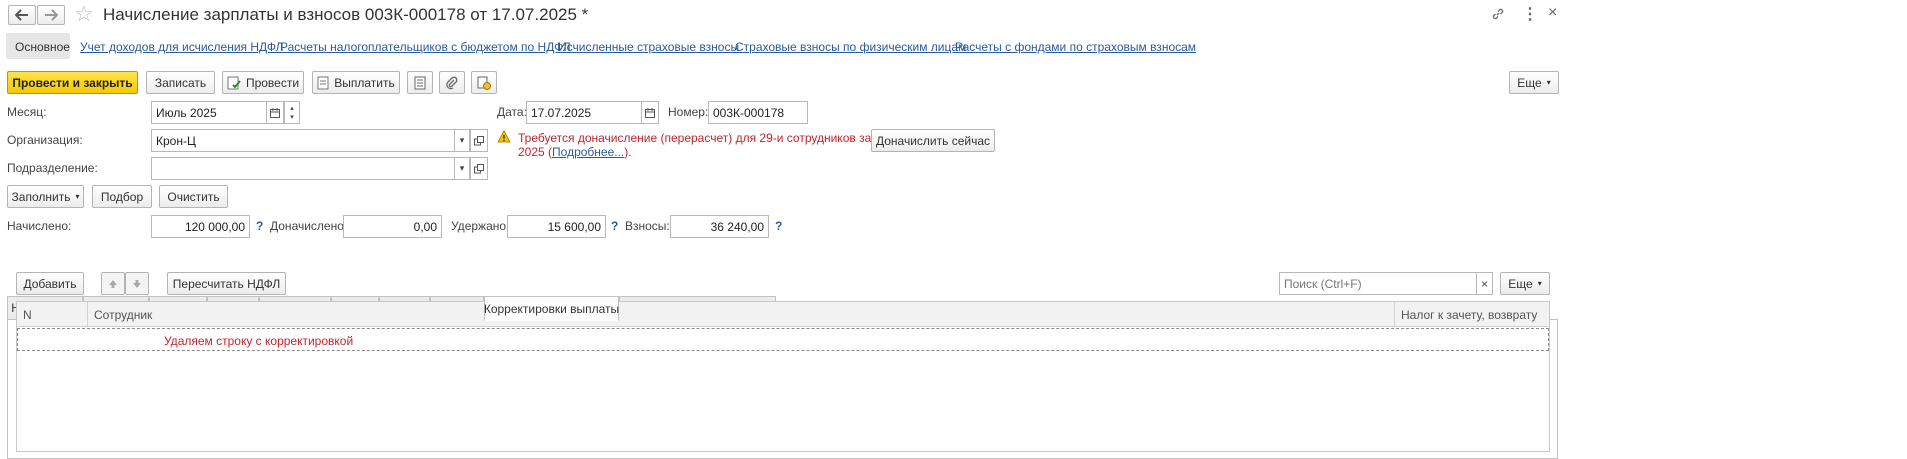  I want to click on column-header-number: N, so click(27, 315).